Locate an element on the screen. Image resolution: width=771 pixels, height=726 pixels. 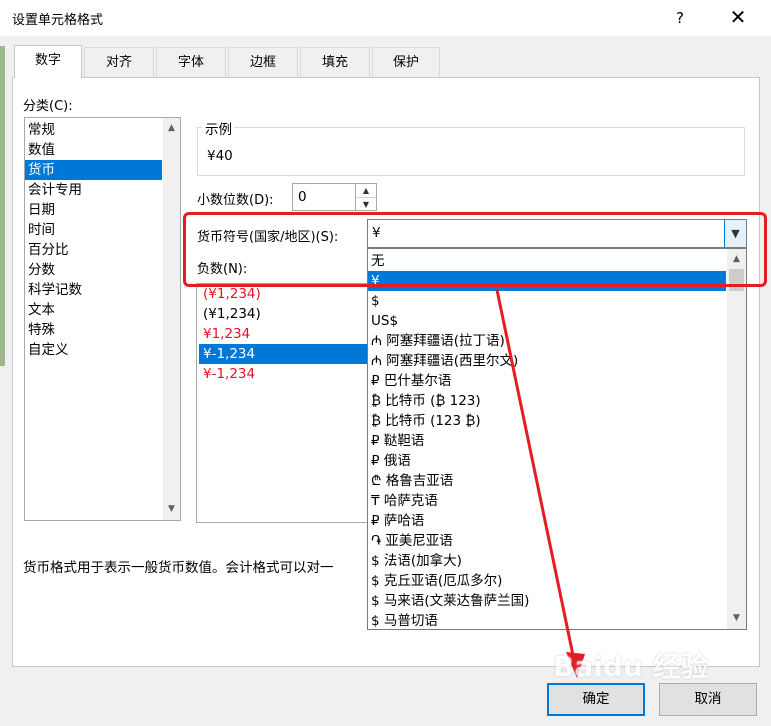
currency-option: 无 is located at coordinates (547, 261).